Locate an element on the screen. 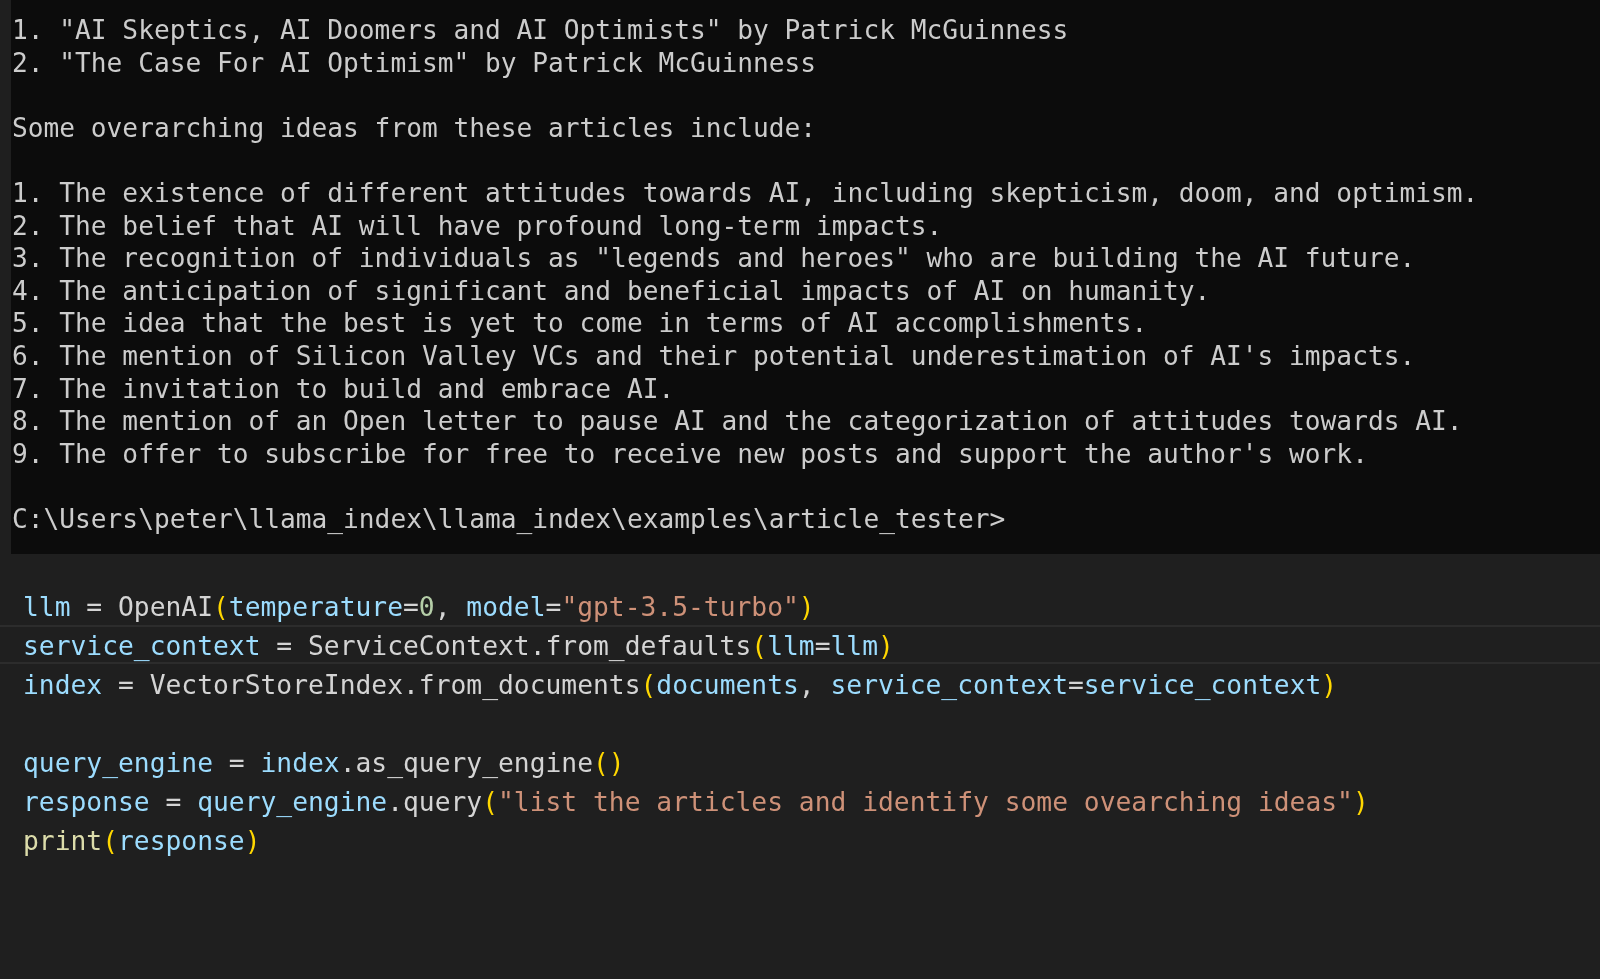  code-line: index = VectorStoreIndex.from_documents(documents, service_context=service_context) is located at coordinates (680, 685).